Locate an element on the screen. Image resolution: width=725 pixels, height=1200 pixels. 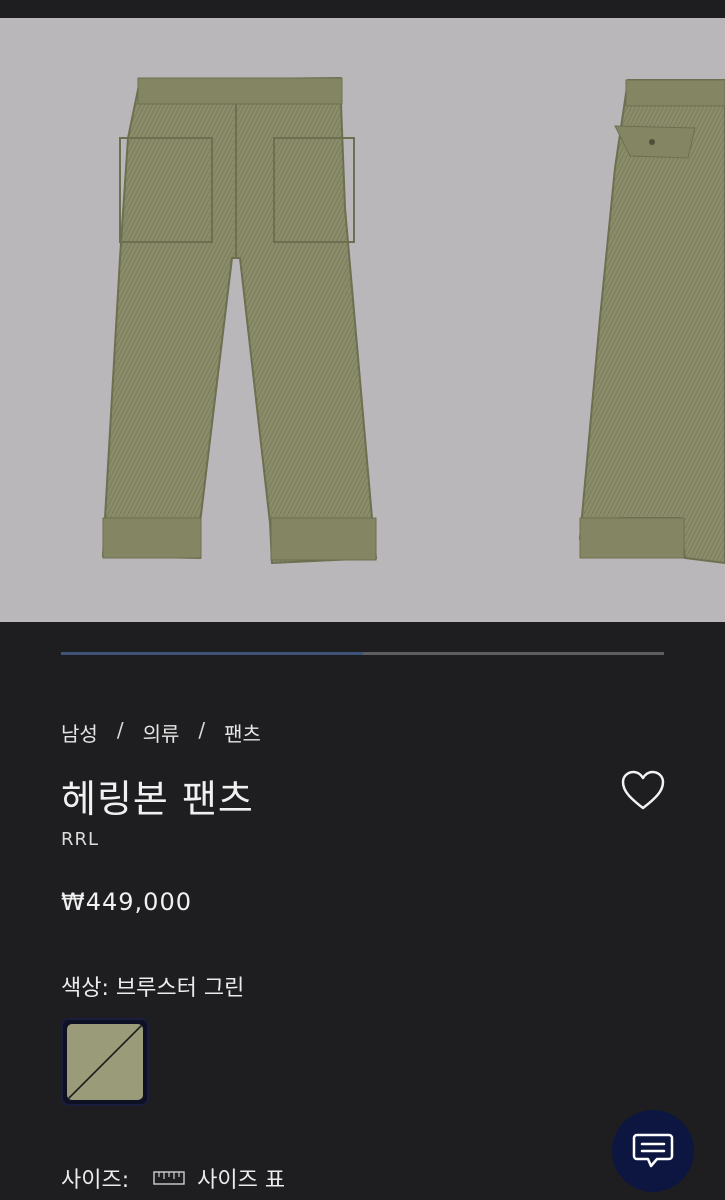
breadcrumb: 남성 / 의류 / 팬츠 is located at coordinates (161, 732).